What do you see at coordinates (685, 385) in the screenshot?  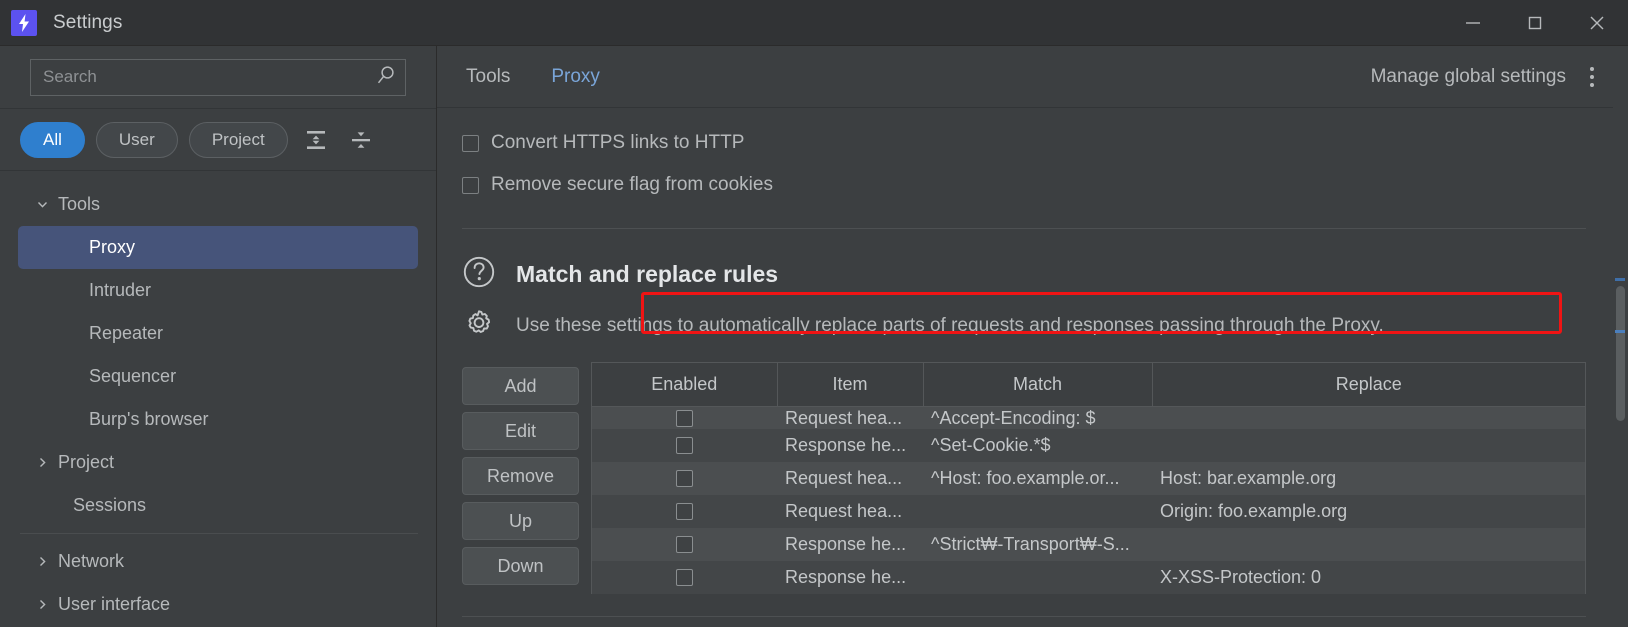 I see `column-header-enabled: Enabled` at bounding box center [685, 385].